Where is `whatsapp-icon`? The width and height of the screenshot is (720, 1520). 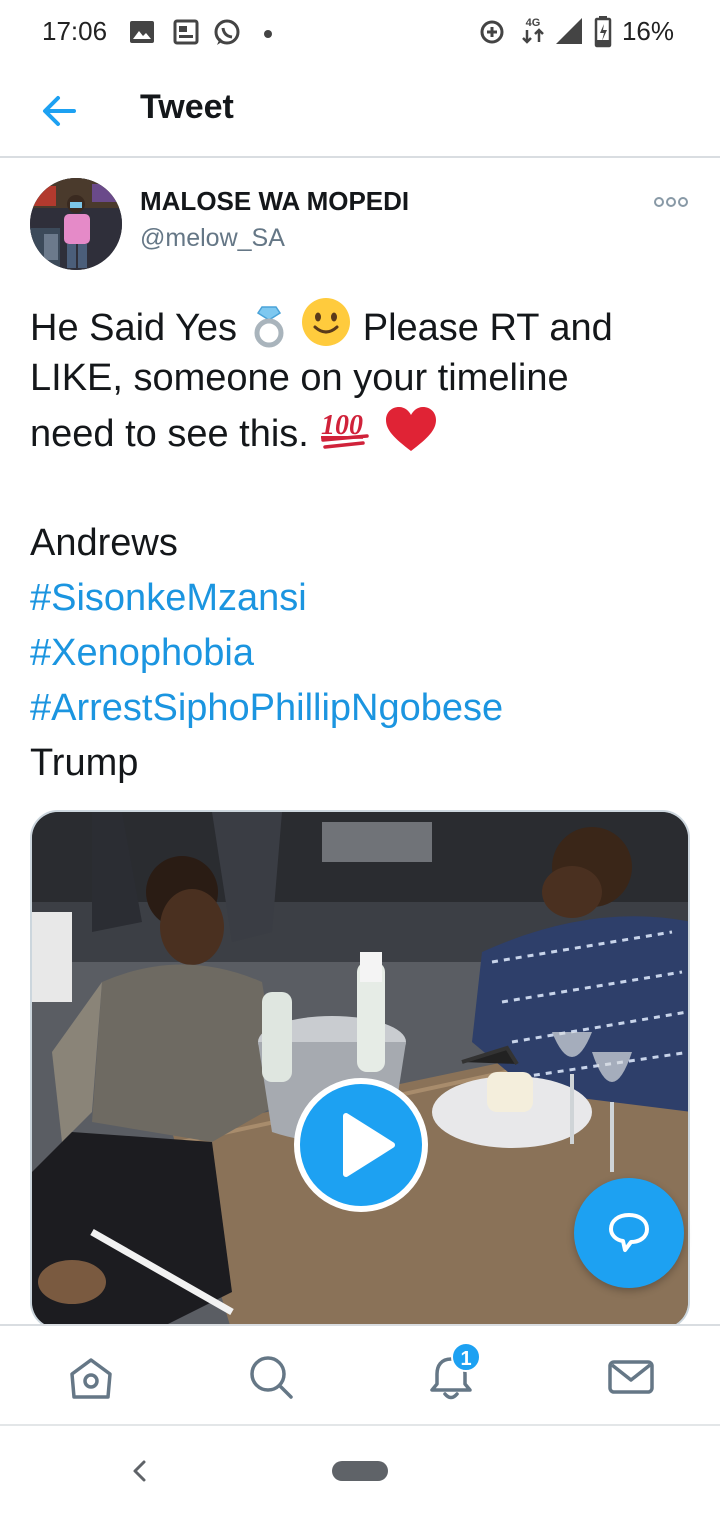
whatsapp-icon is located at coordinates (227, 32).